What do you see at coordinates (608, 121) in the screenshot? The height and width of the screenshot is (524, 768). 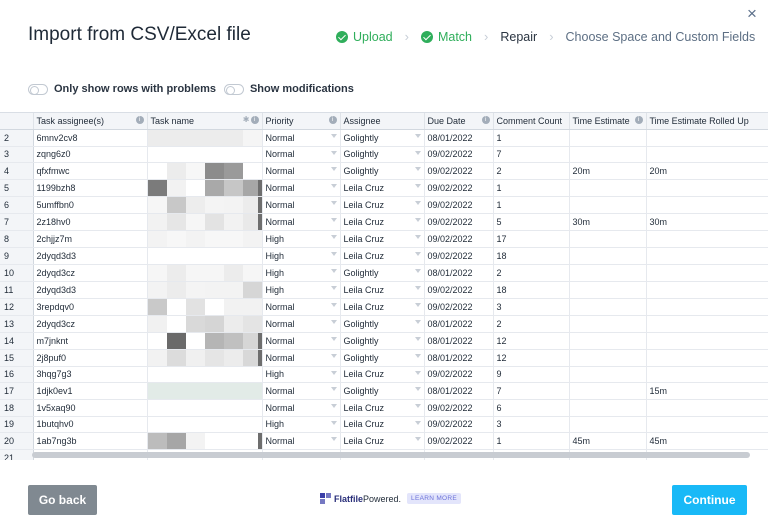 I see `column-header: Time Estimate i` at bounding box center [608, 121].